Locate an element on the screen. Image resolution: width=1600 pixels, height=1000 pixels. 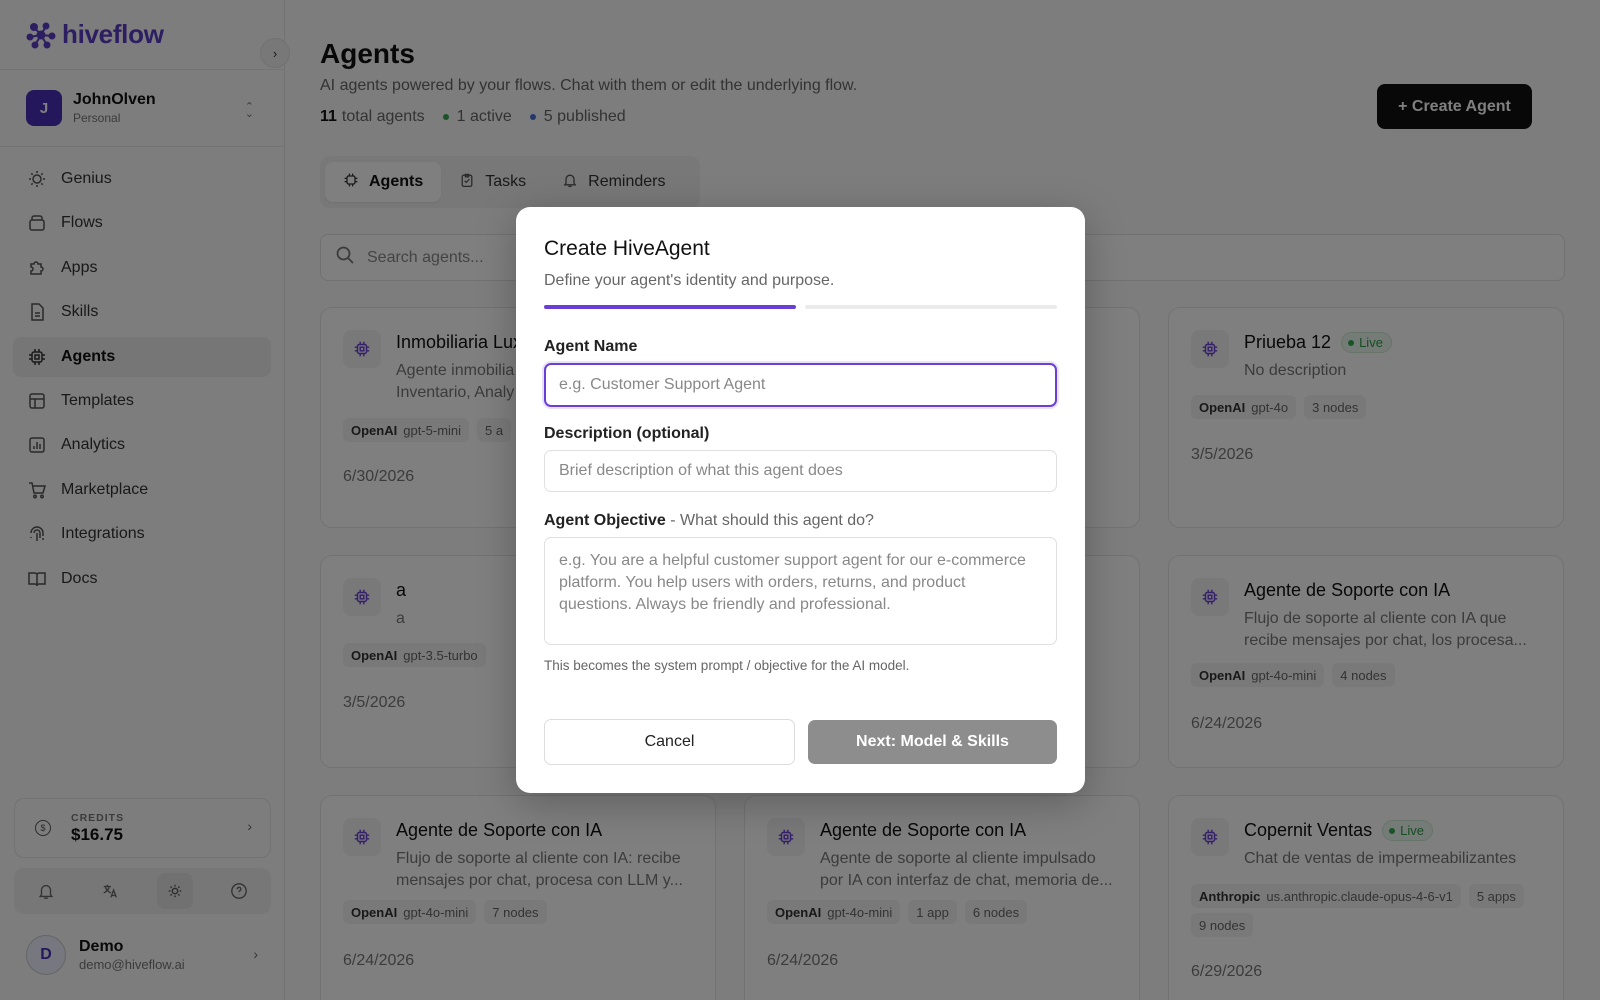
agent-name-label: Agent Name is located at coordinates (591, 346).